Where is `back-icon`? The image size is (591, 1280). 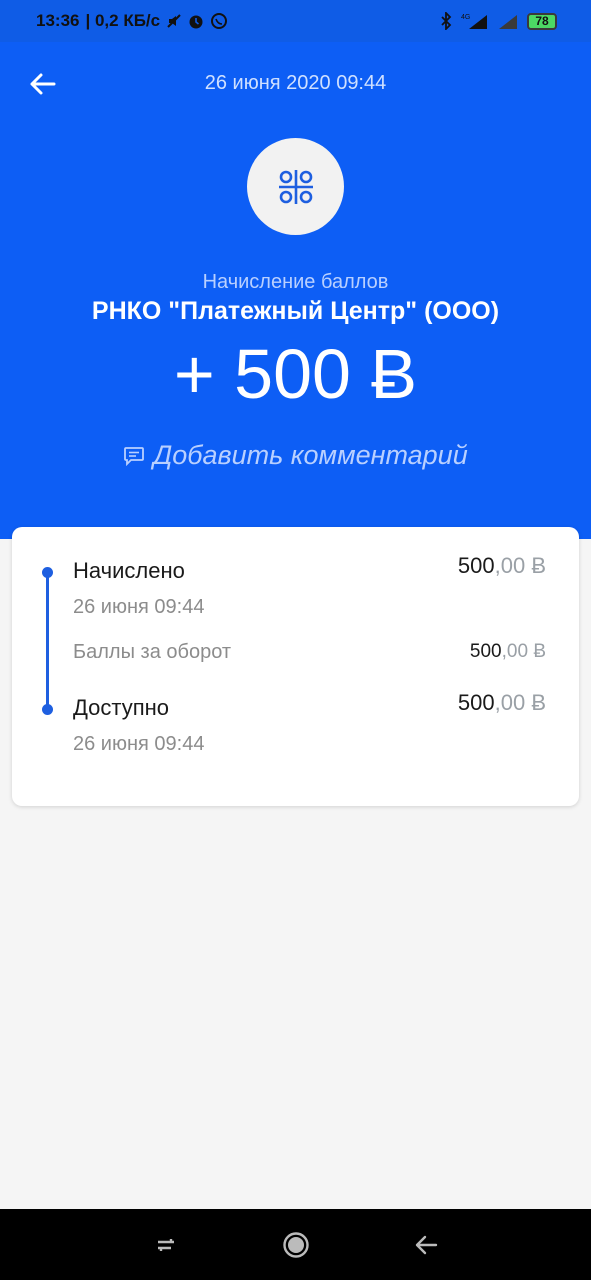
back-icon is located at coordinates (426, 1244).